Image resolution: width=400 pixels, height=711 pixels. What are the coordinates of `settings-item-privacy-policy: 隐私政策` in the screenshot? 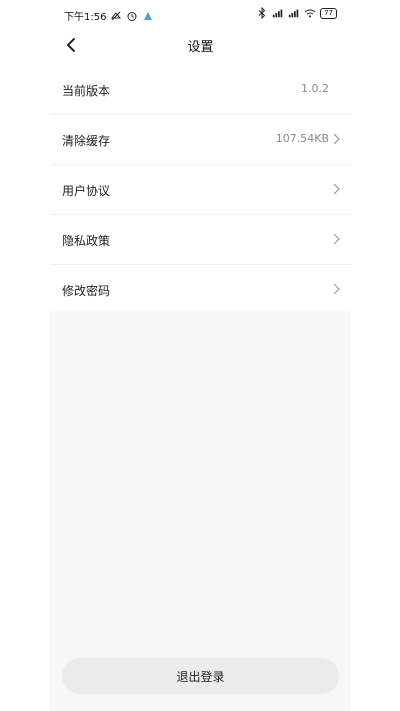 It's located at (200, 240).